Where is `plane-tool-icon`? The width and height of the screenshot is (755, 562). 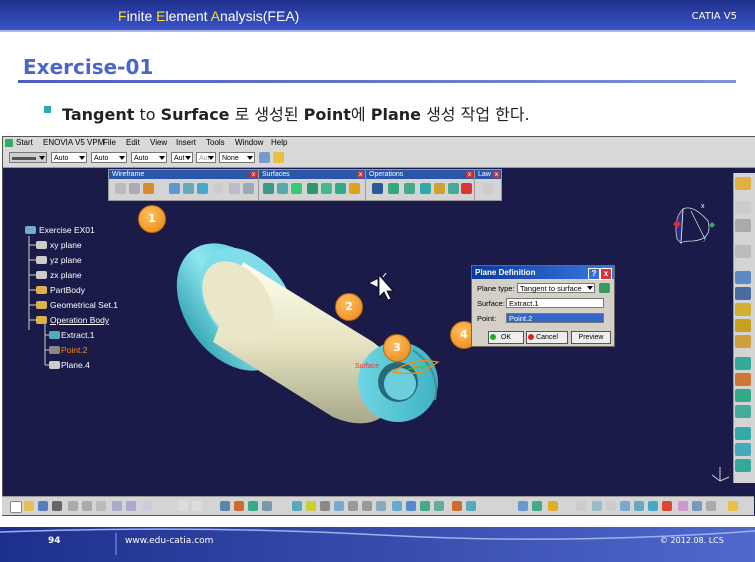
plane-tool-icon is located at coordinates (148, 188).